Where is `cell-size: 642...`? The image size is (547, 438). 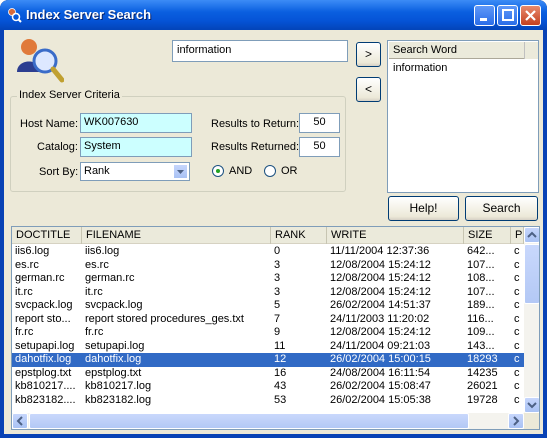
cell-size: 642... is located at coordinates (481, 251).